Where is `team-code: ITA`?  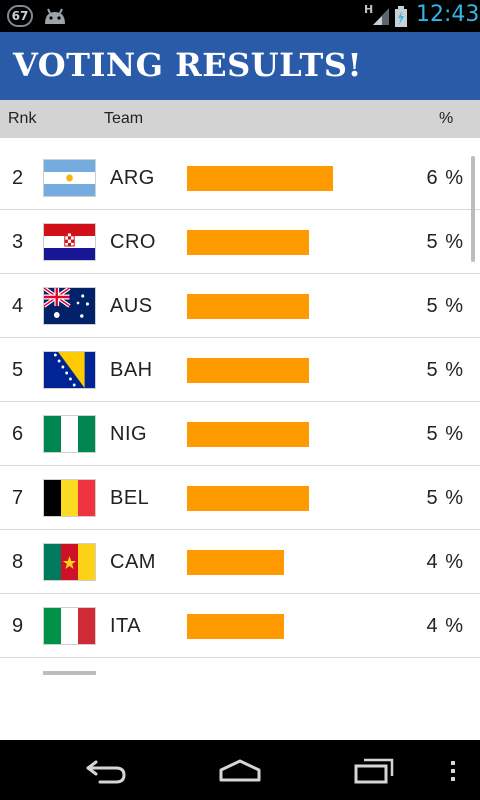 team-code: ITA is located at coordinates (126, 626).